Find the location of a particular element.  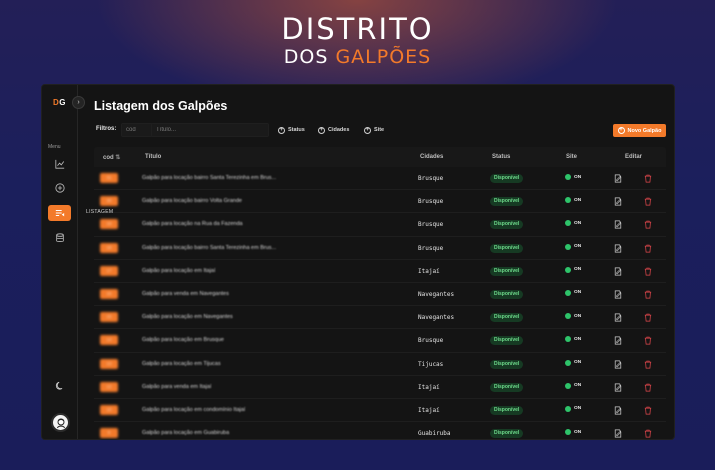

list-edit-icon is located at coordinates (59, 213).